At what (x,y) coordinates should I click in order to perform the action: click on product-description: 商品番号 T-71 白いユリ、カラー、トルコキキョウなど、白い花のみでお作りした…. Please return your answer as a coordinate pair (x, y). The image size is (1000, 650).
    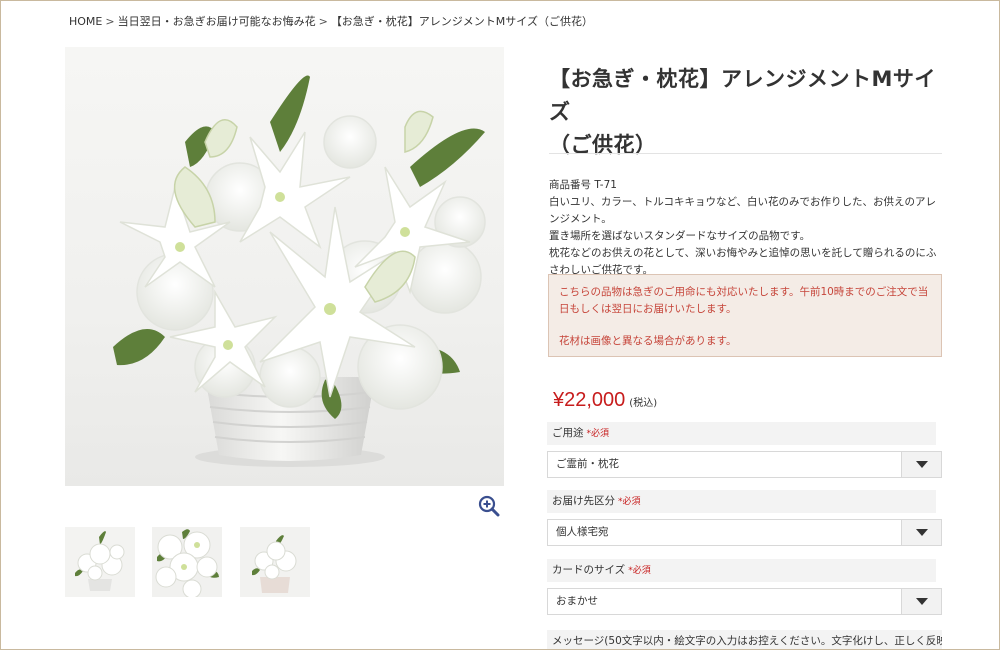
    Looking at the image, I should click on (746, 228).